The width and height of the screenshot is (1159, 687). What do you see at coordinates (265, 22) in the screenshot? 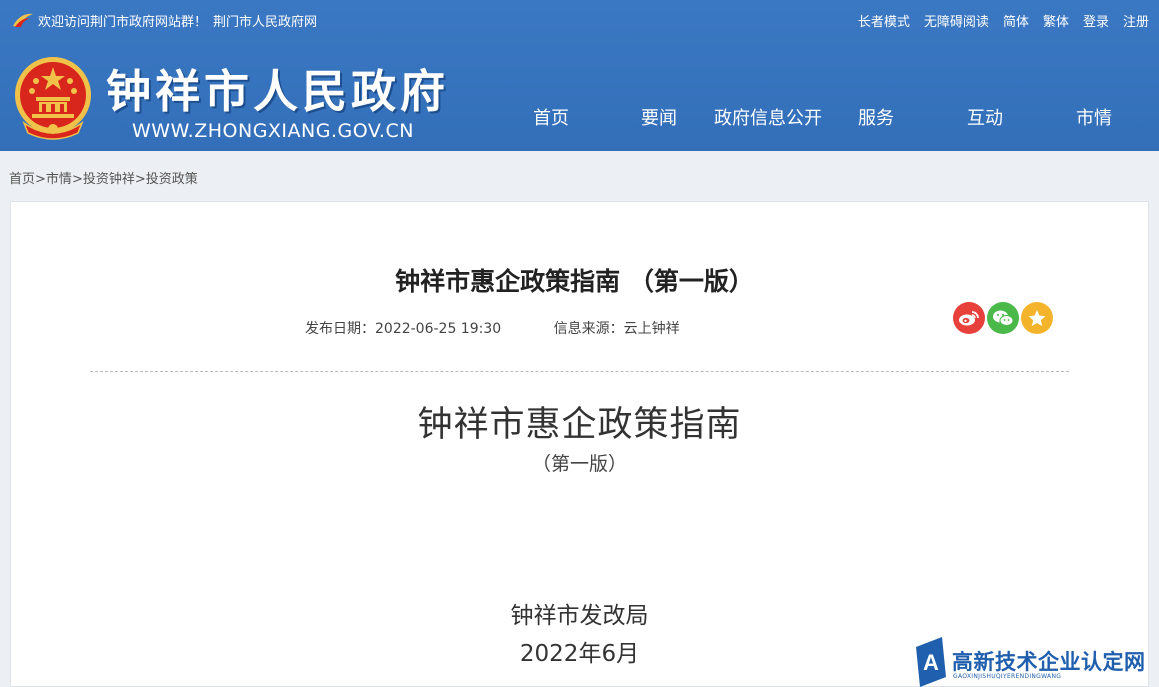
I see `jingmen-site-link: 荆门市人民政府网` at bounding box center [265, 22].